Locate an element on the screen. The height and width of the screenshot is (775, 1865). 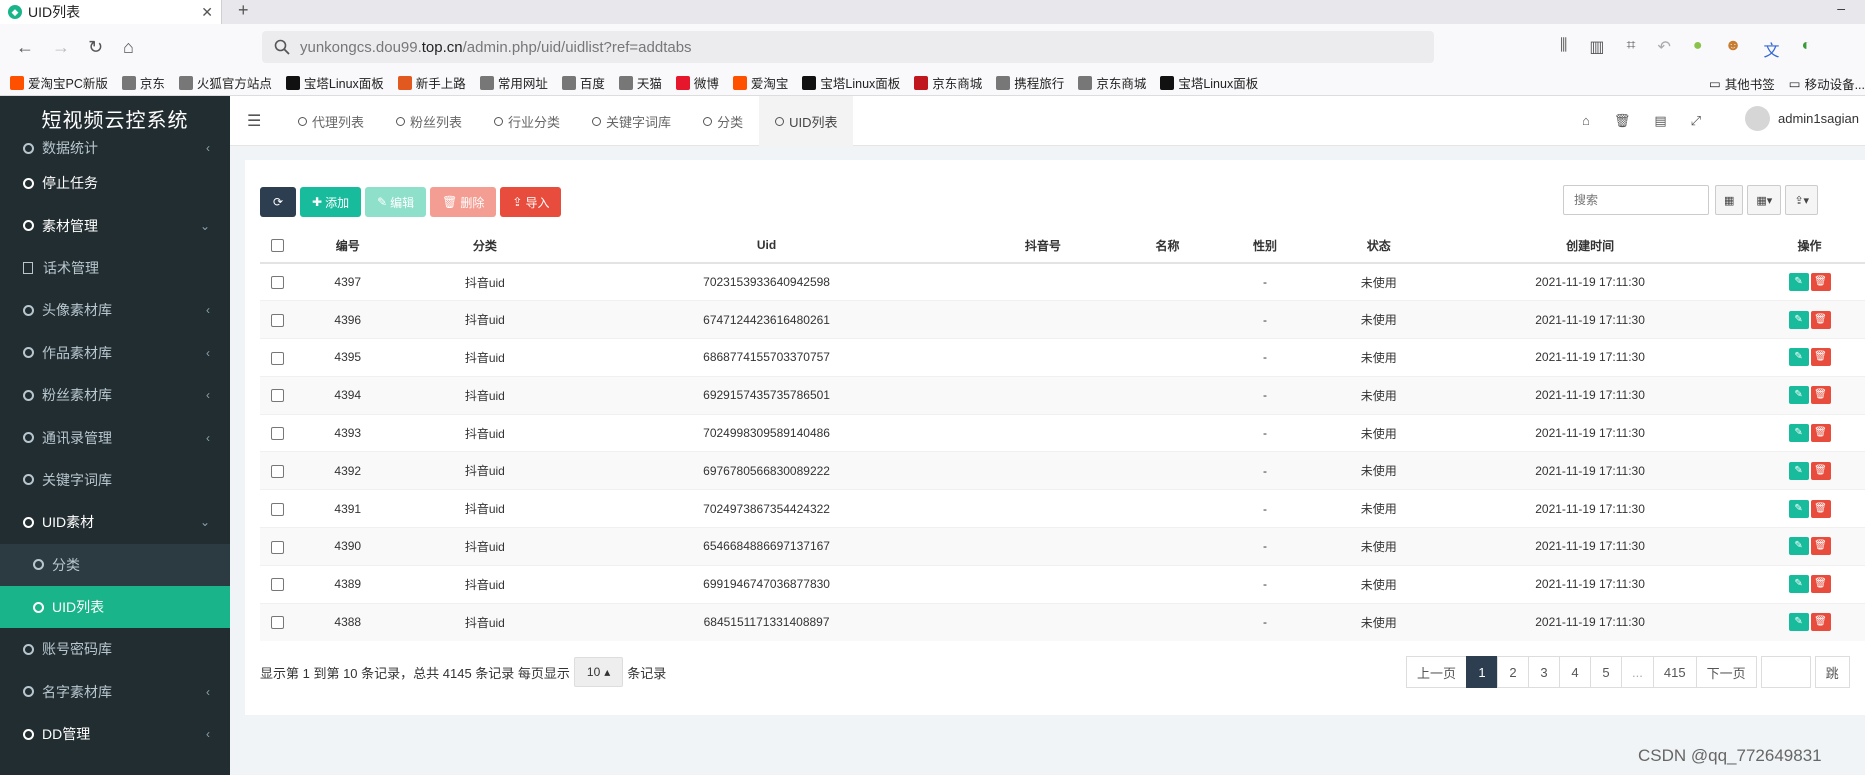
reload-icon: ↻ is located at coordinates (95, 47).